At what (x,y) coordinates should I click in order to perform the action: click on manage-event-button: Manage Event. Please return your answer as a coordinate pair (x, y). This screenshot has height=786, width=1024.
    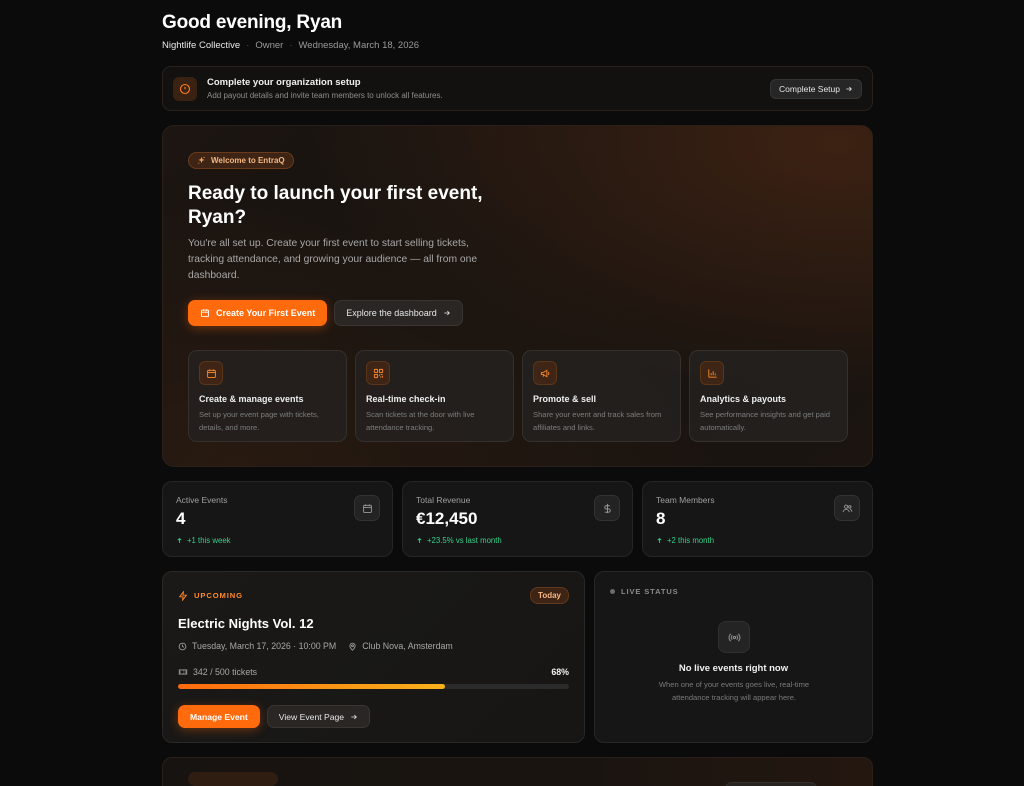
    Looking at the image, I should click on (219, 716).